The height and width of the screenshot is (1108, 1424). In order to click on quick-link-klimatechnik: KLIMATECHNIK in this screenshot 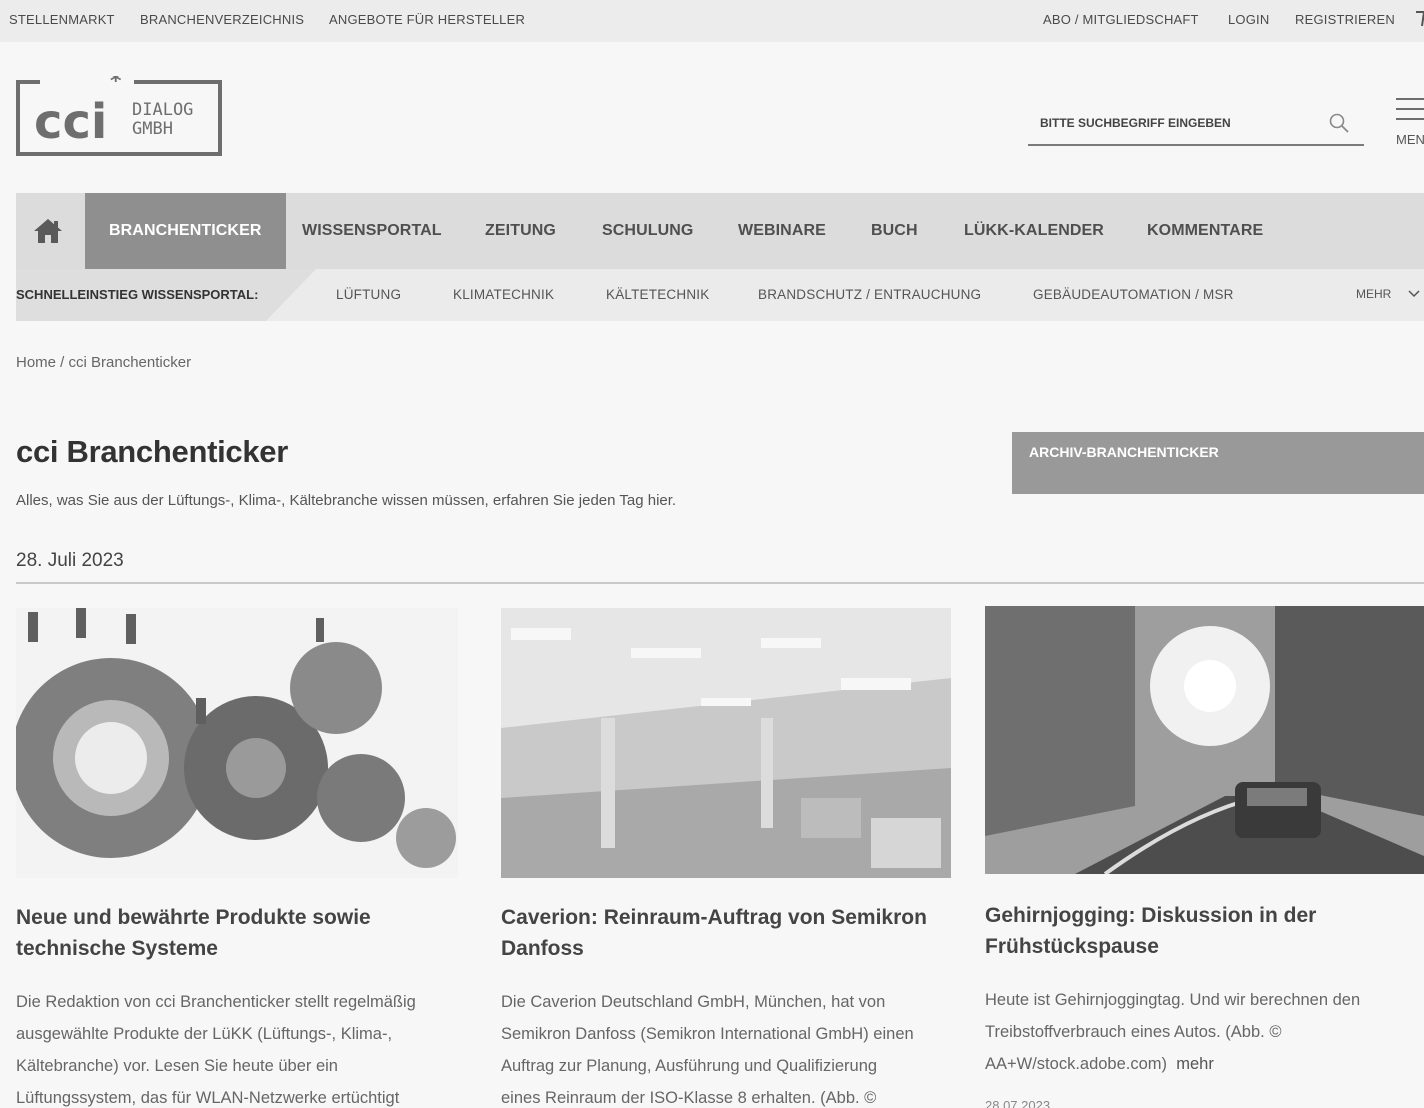, I will do `click(503, 294)`.